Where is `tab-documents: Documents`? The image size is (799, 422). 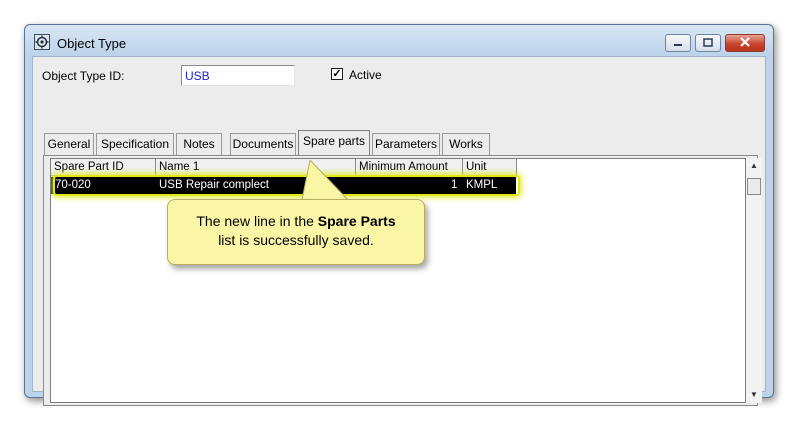
tab-documents: Documents is located at coordinates (263, 144).